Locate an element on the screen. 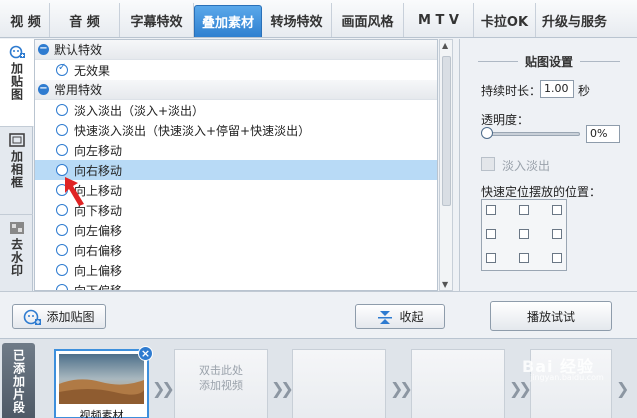  side-tab-add-frame: 加相框 is located at coordinates (16, 171).